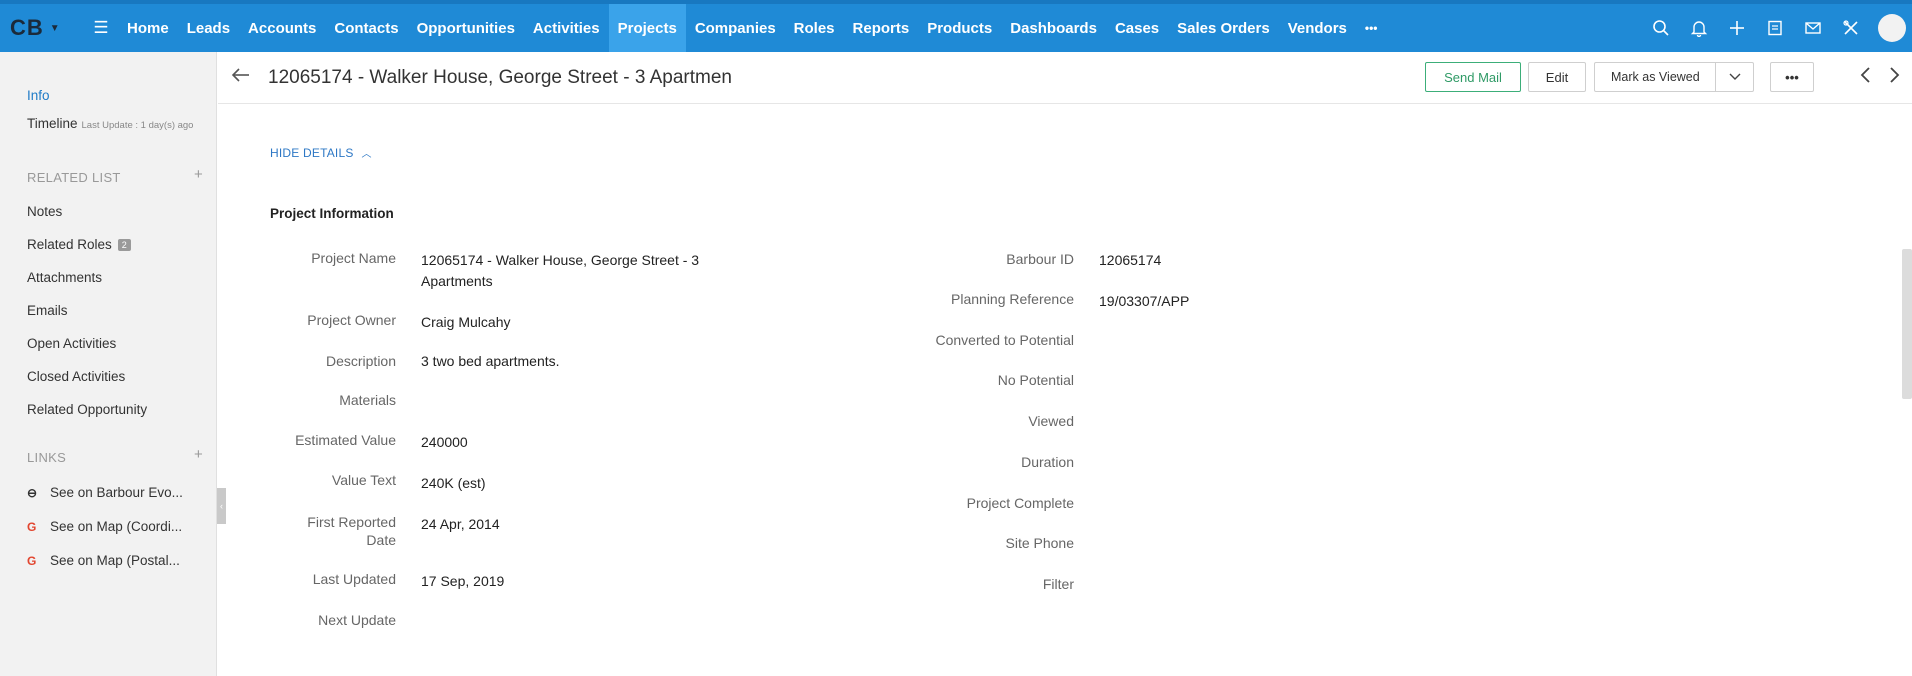  What do you see at coordinates (353, 258) in the screenshot?
I see `field-label: Project Name` at bounding box center [353, 258].